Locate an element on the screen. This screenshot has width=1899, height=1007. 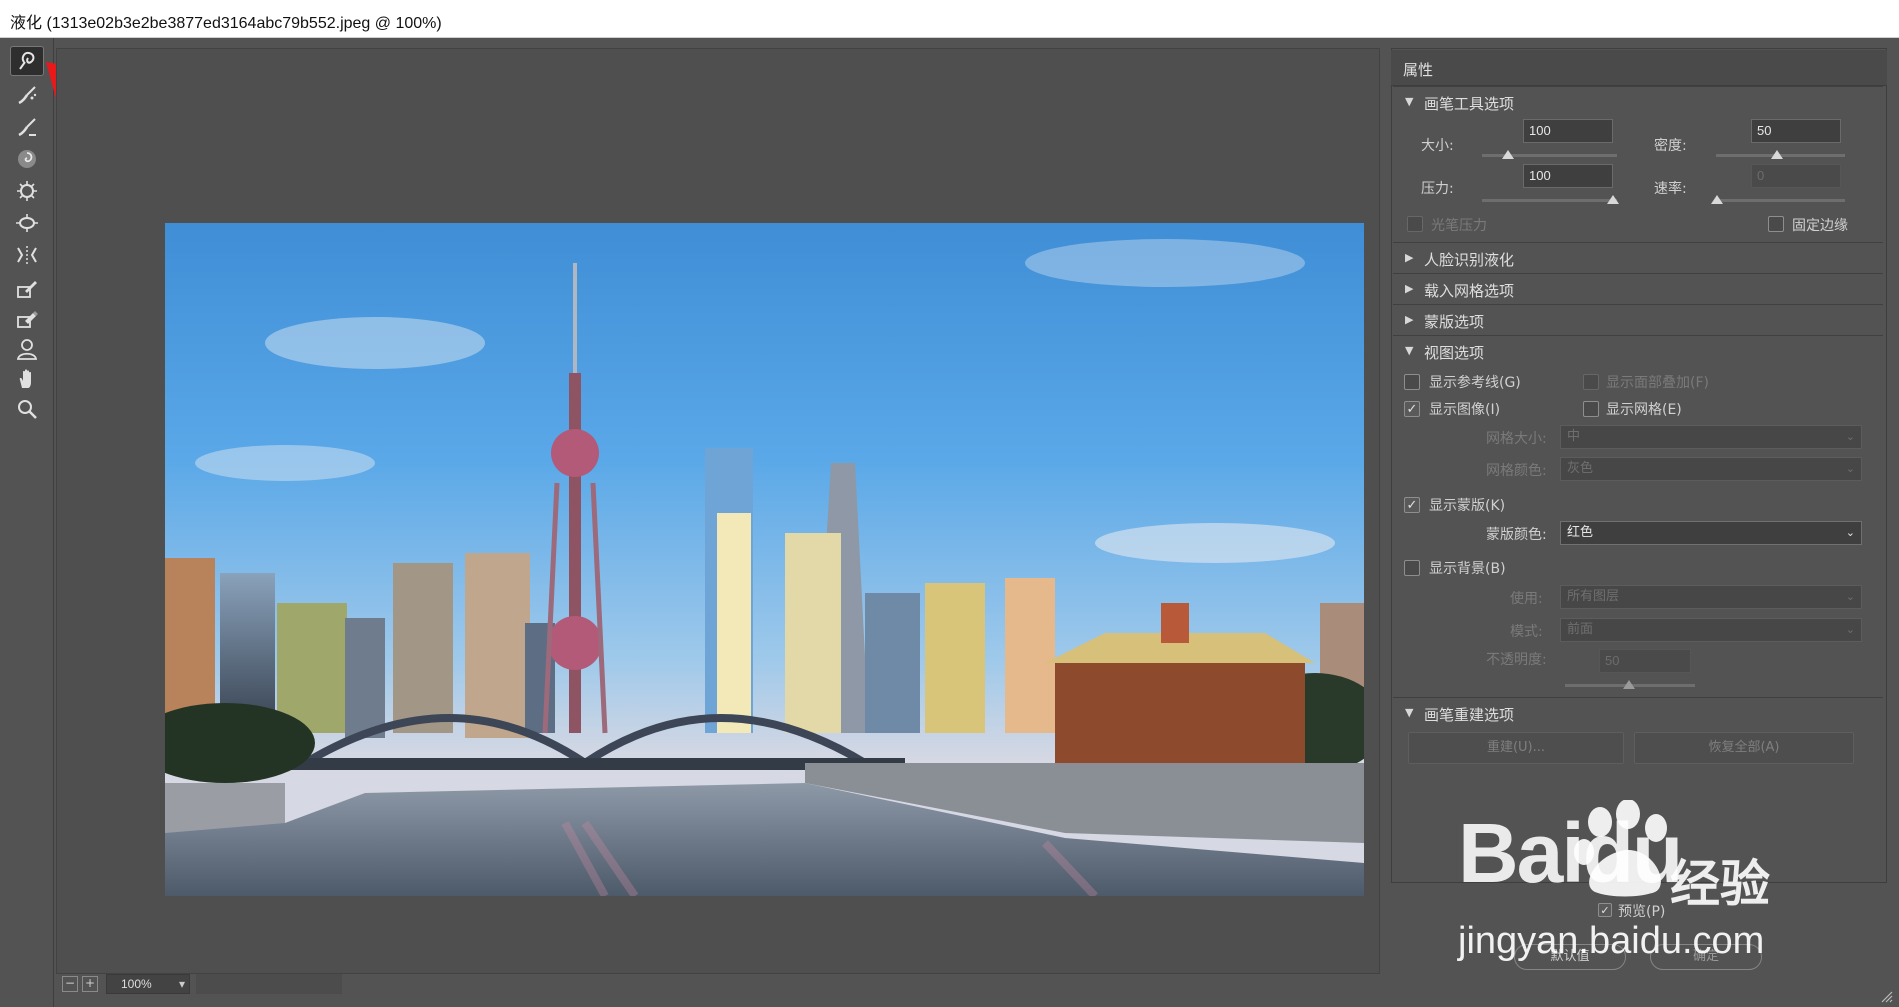
brush-reconstruct-options-label: 画笔重建选项 is located at coordinates (1469, 715).